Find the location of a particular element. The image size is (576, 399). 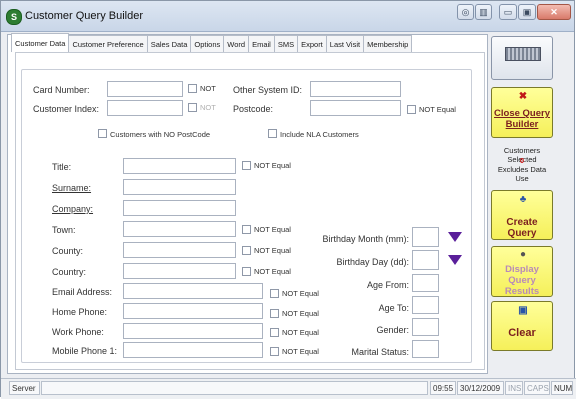

tab-export: Export is located at coordinates (312, 43).